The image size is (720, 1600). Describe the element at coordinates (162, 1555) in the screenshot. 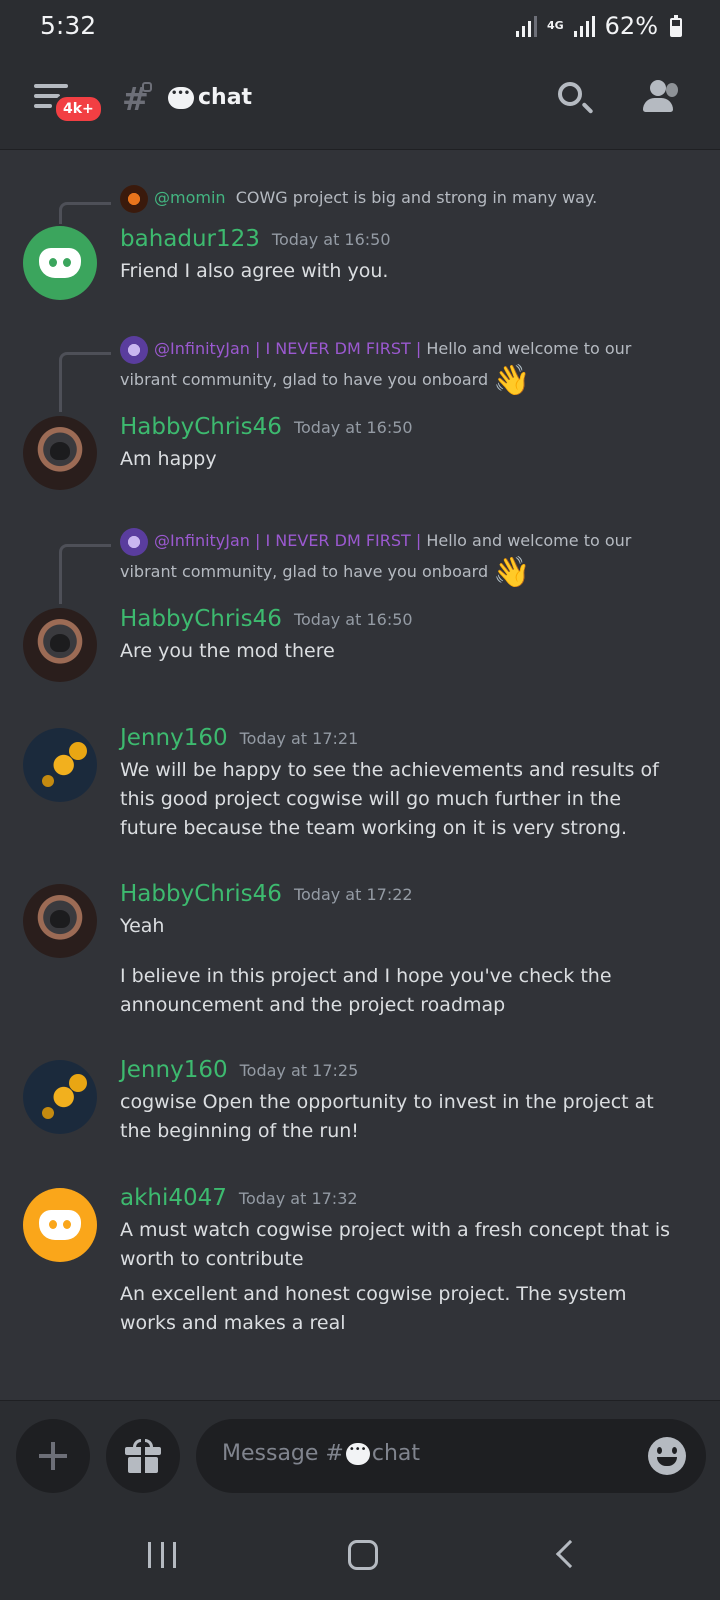

I see `recent-apps-icon` at that location.